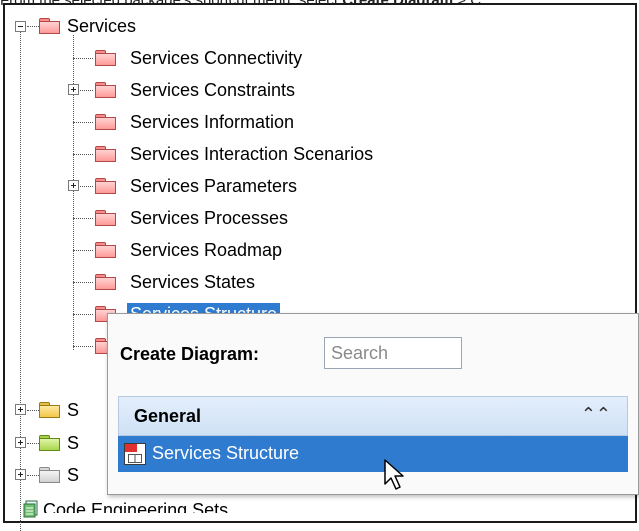 This screenshot has height=531, width=639. I want to click on tree-item-services-connectivity: Services Connectivity, so click(216, 58).